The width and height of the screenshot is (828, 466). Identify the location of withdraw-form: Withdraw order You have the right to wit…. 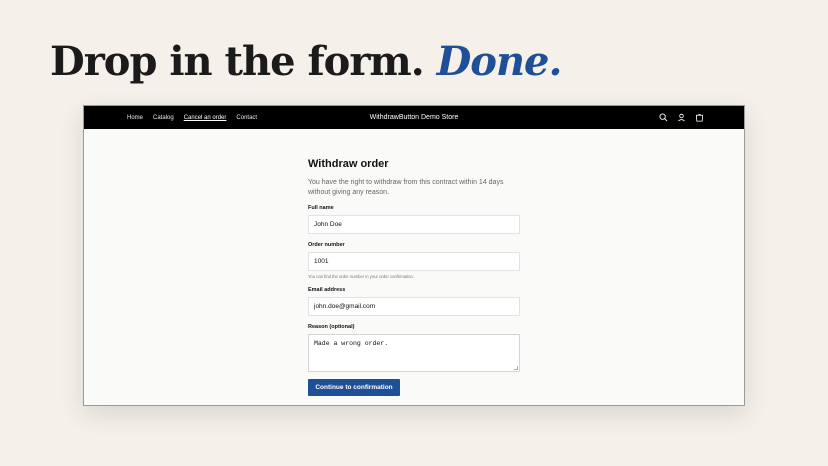
(415, 277).